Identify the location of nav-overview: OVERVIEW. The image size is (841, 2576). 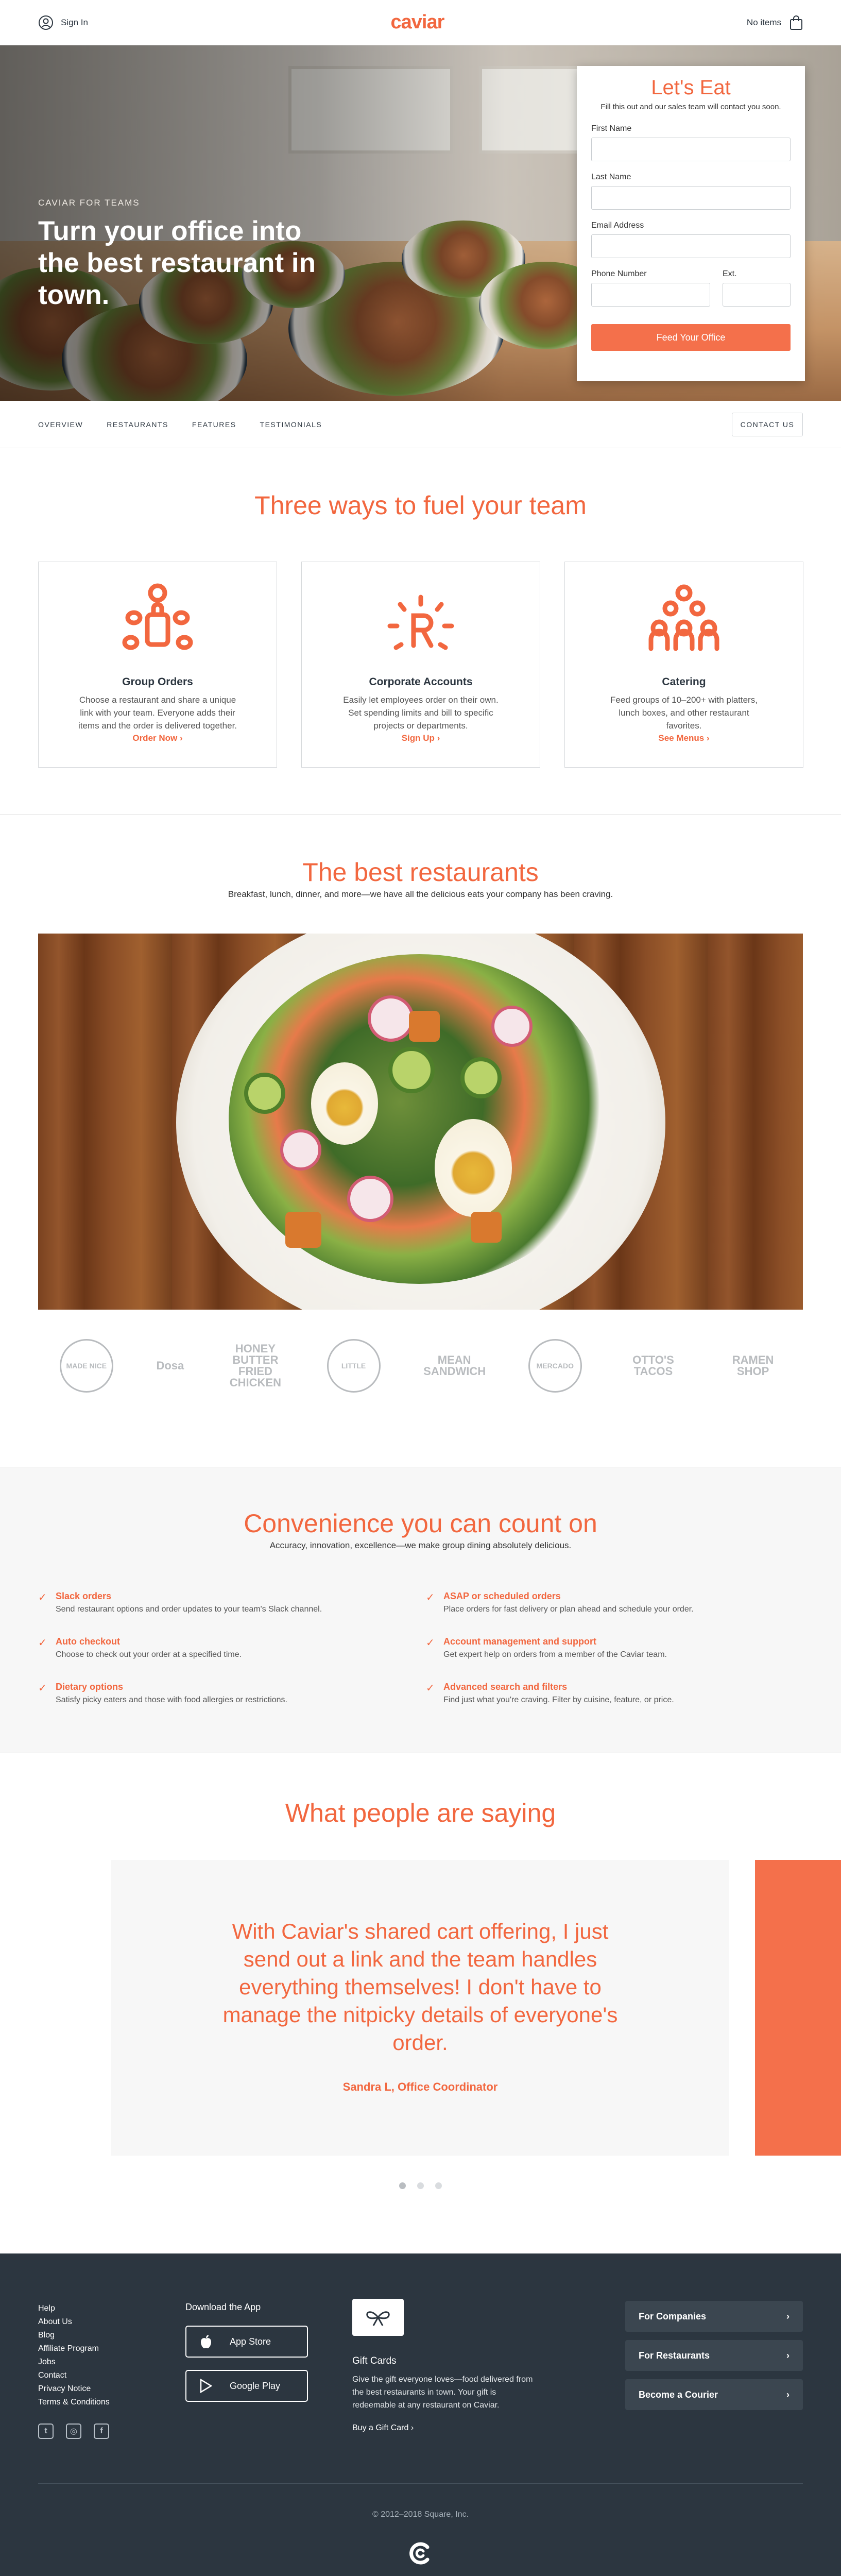
(60, 424).